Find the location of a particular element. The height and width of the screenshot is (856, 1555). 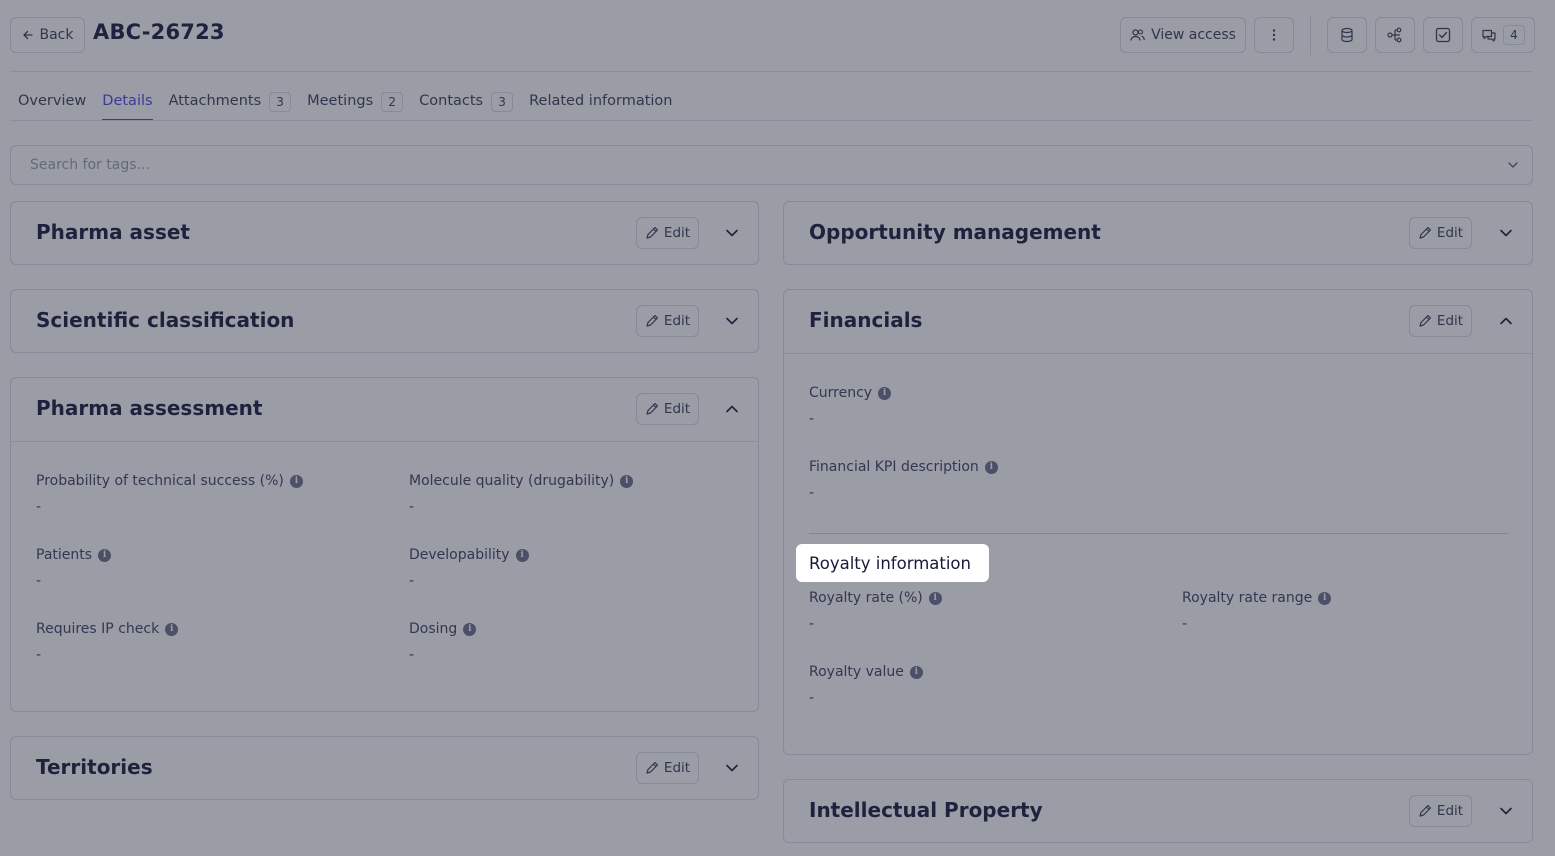

tasks-button is located at coordinates (1443, 35).